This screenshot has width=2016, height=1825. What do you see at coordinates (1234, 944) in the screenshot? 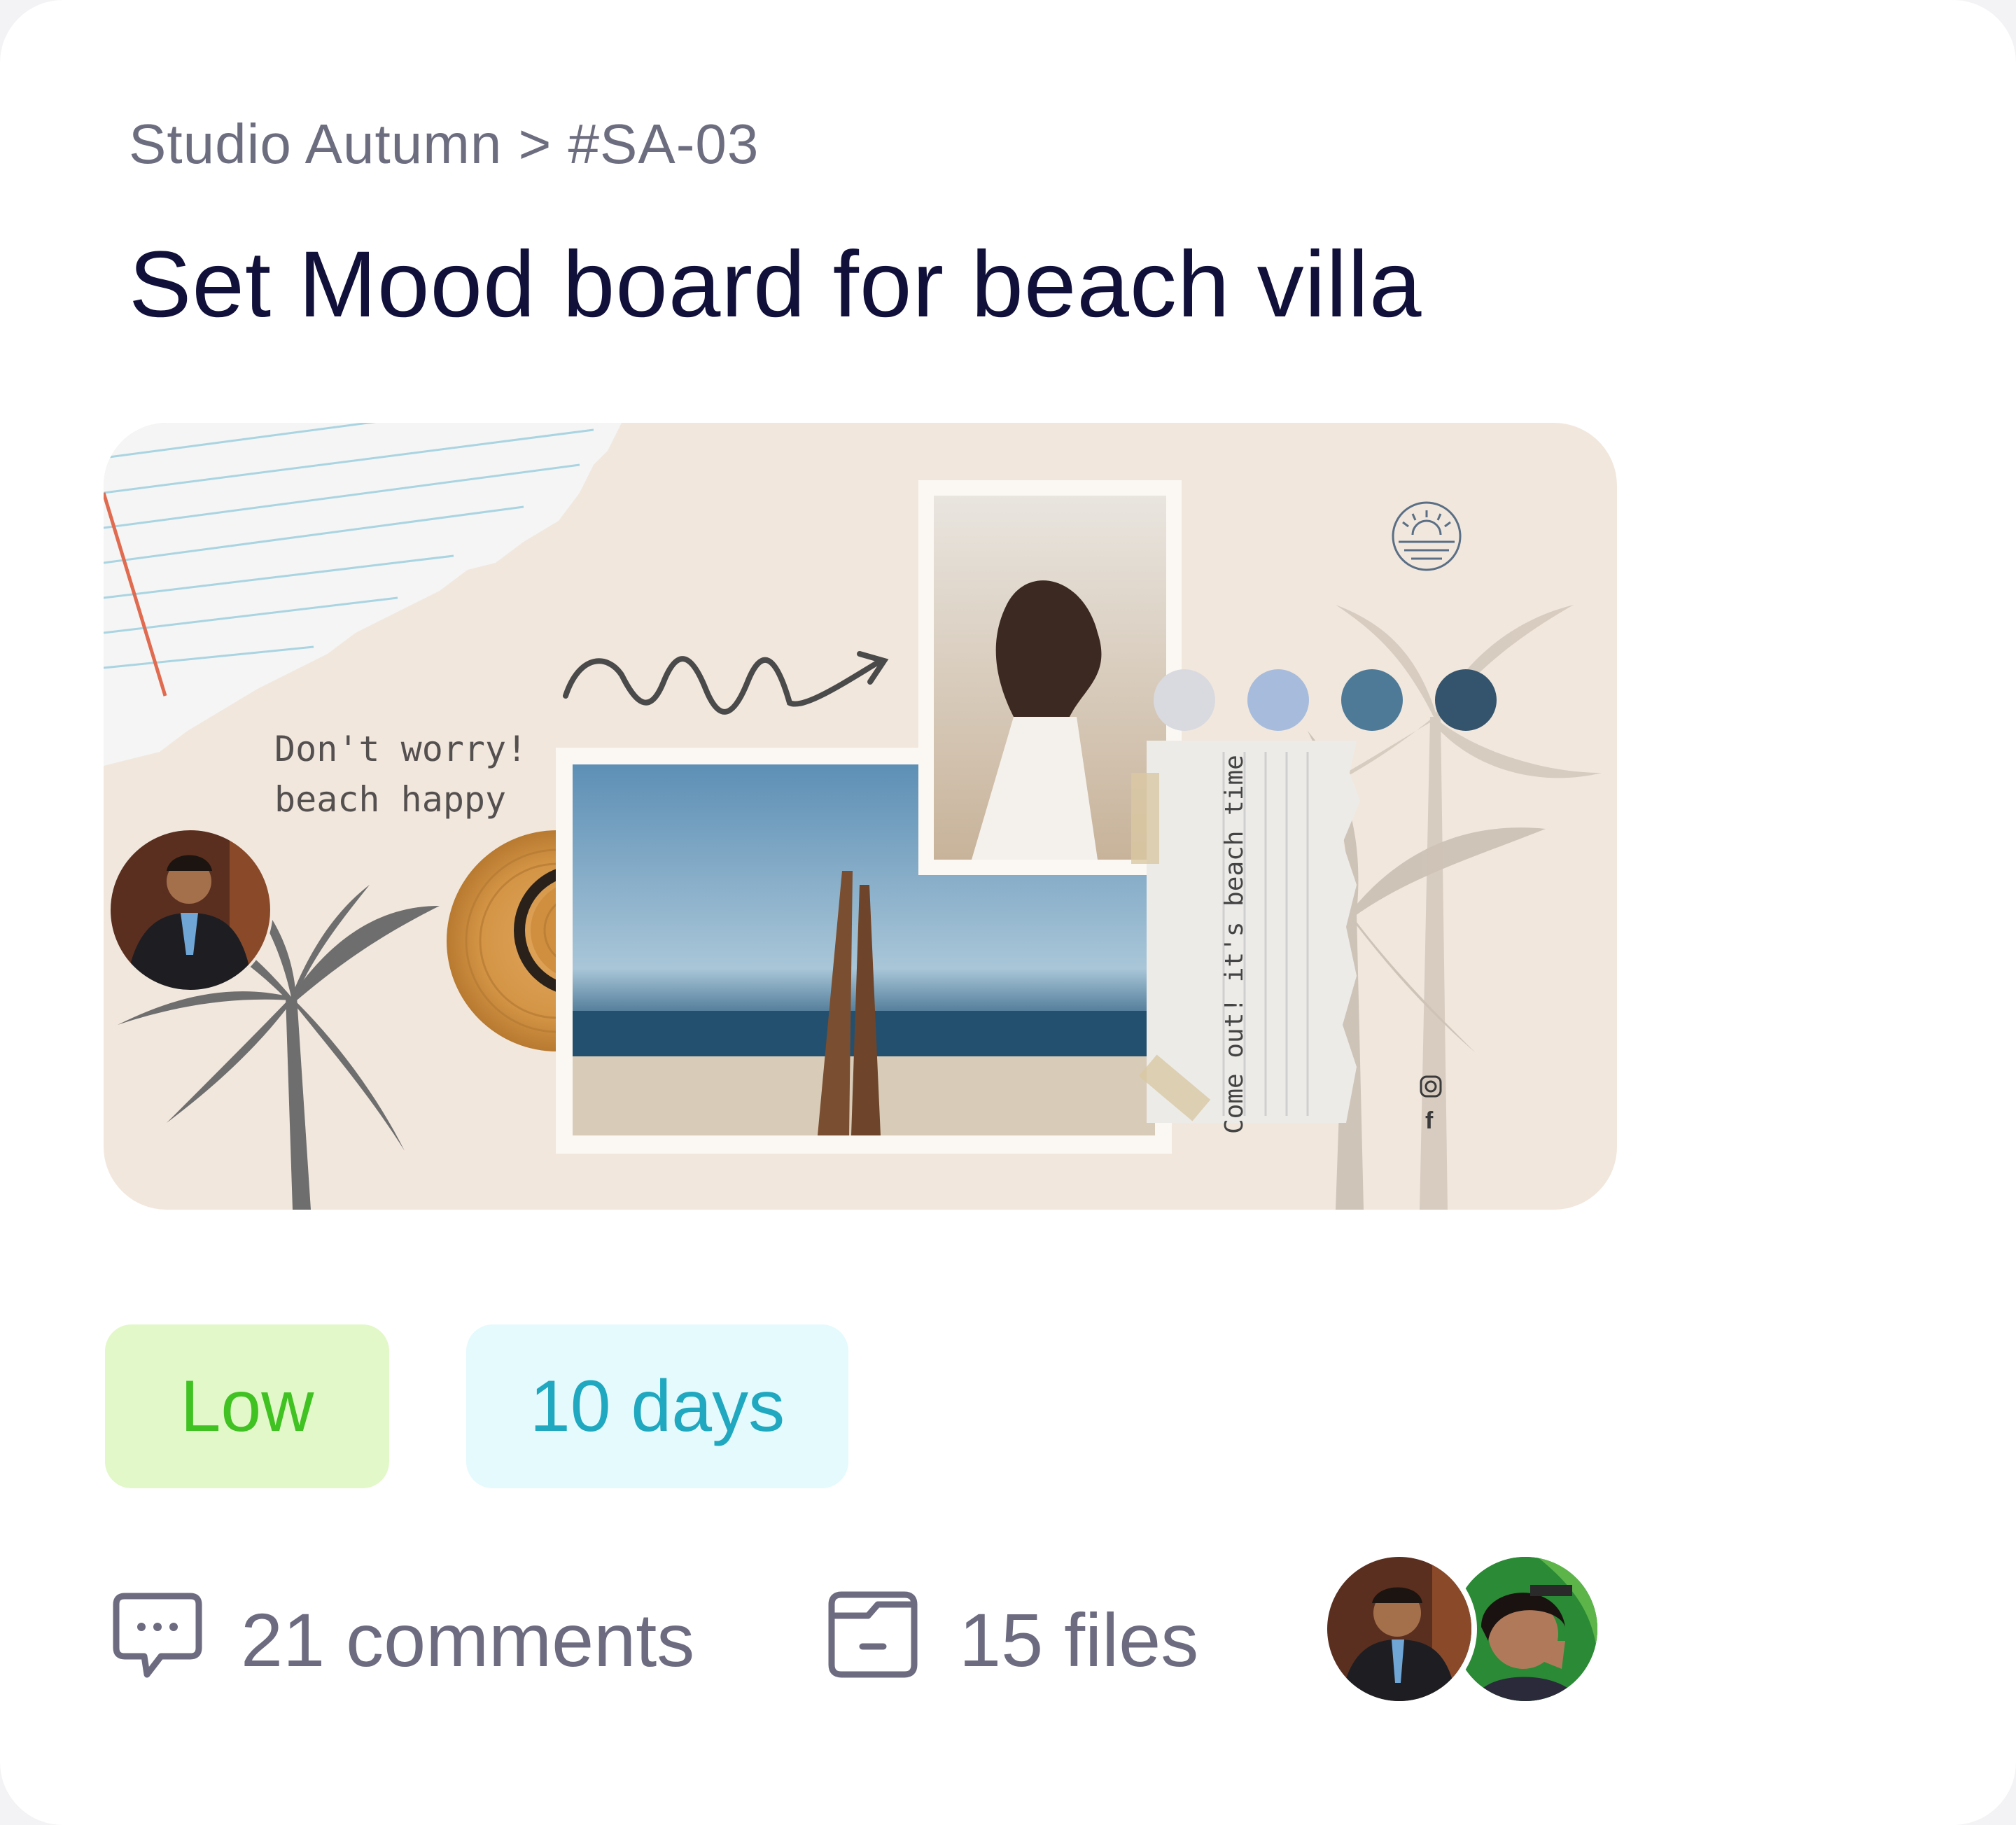
I see `moodboard-note: Come out! it's beach time` at bounding box center [1234, 944].